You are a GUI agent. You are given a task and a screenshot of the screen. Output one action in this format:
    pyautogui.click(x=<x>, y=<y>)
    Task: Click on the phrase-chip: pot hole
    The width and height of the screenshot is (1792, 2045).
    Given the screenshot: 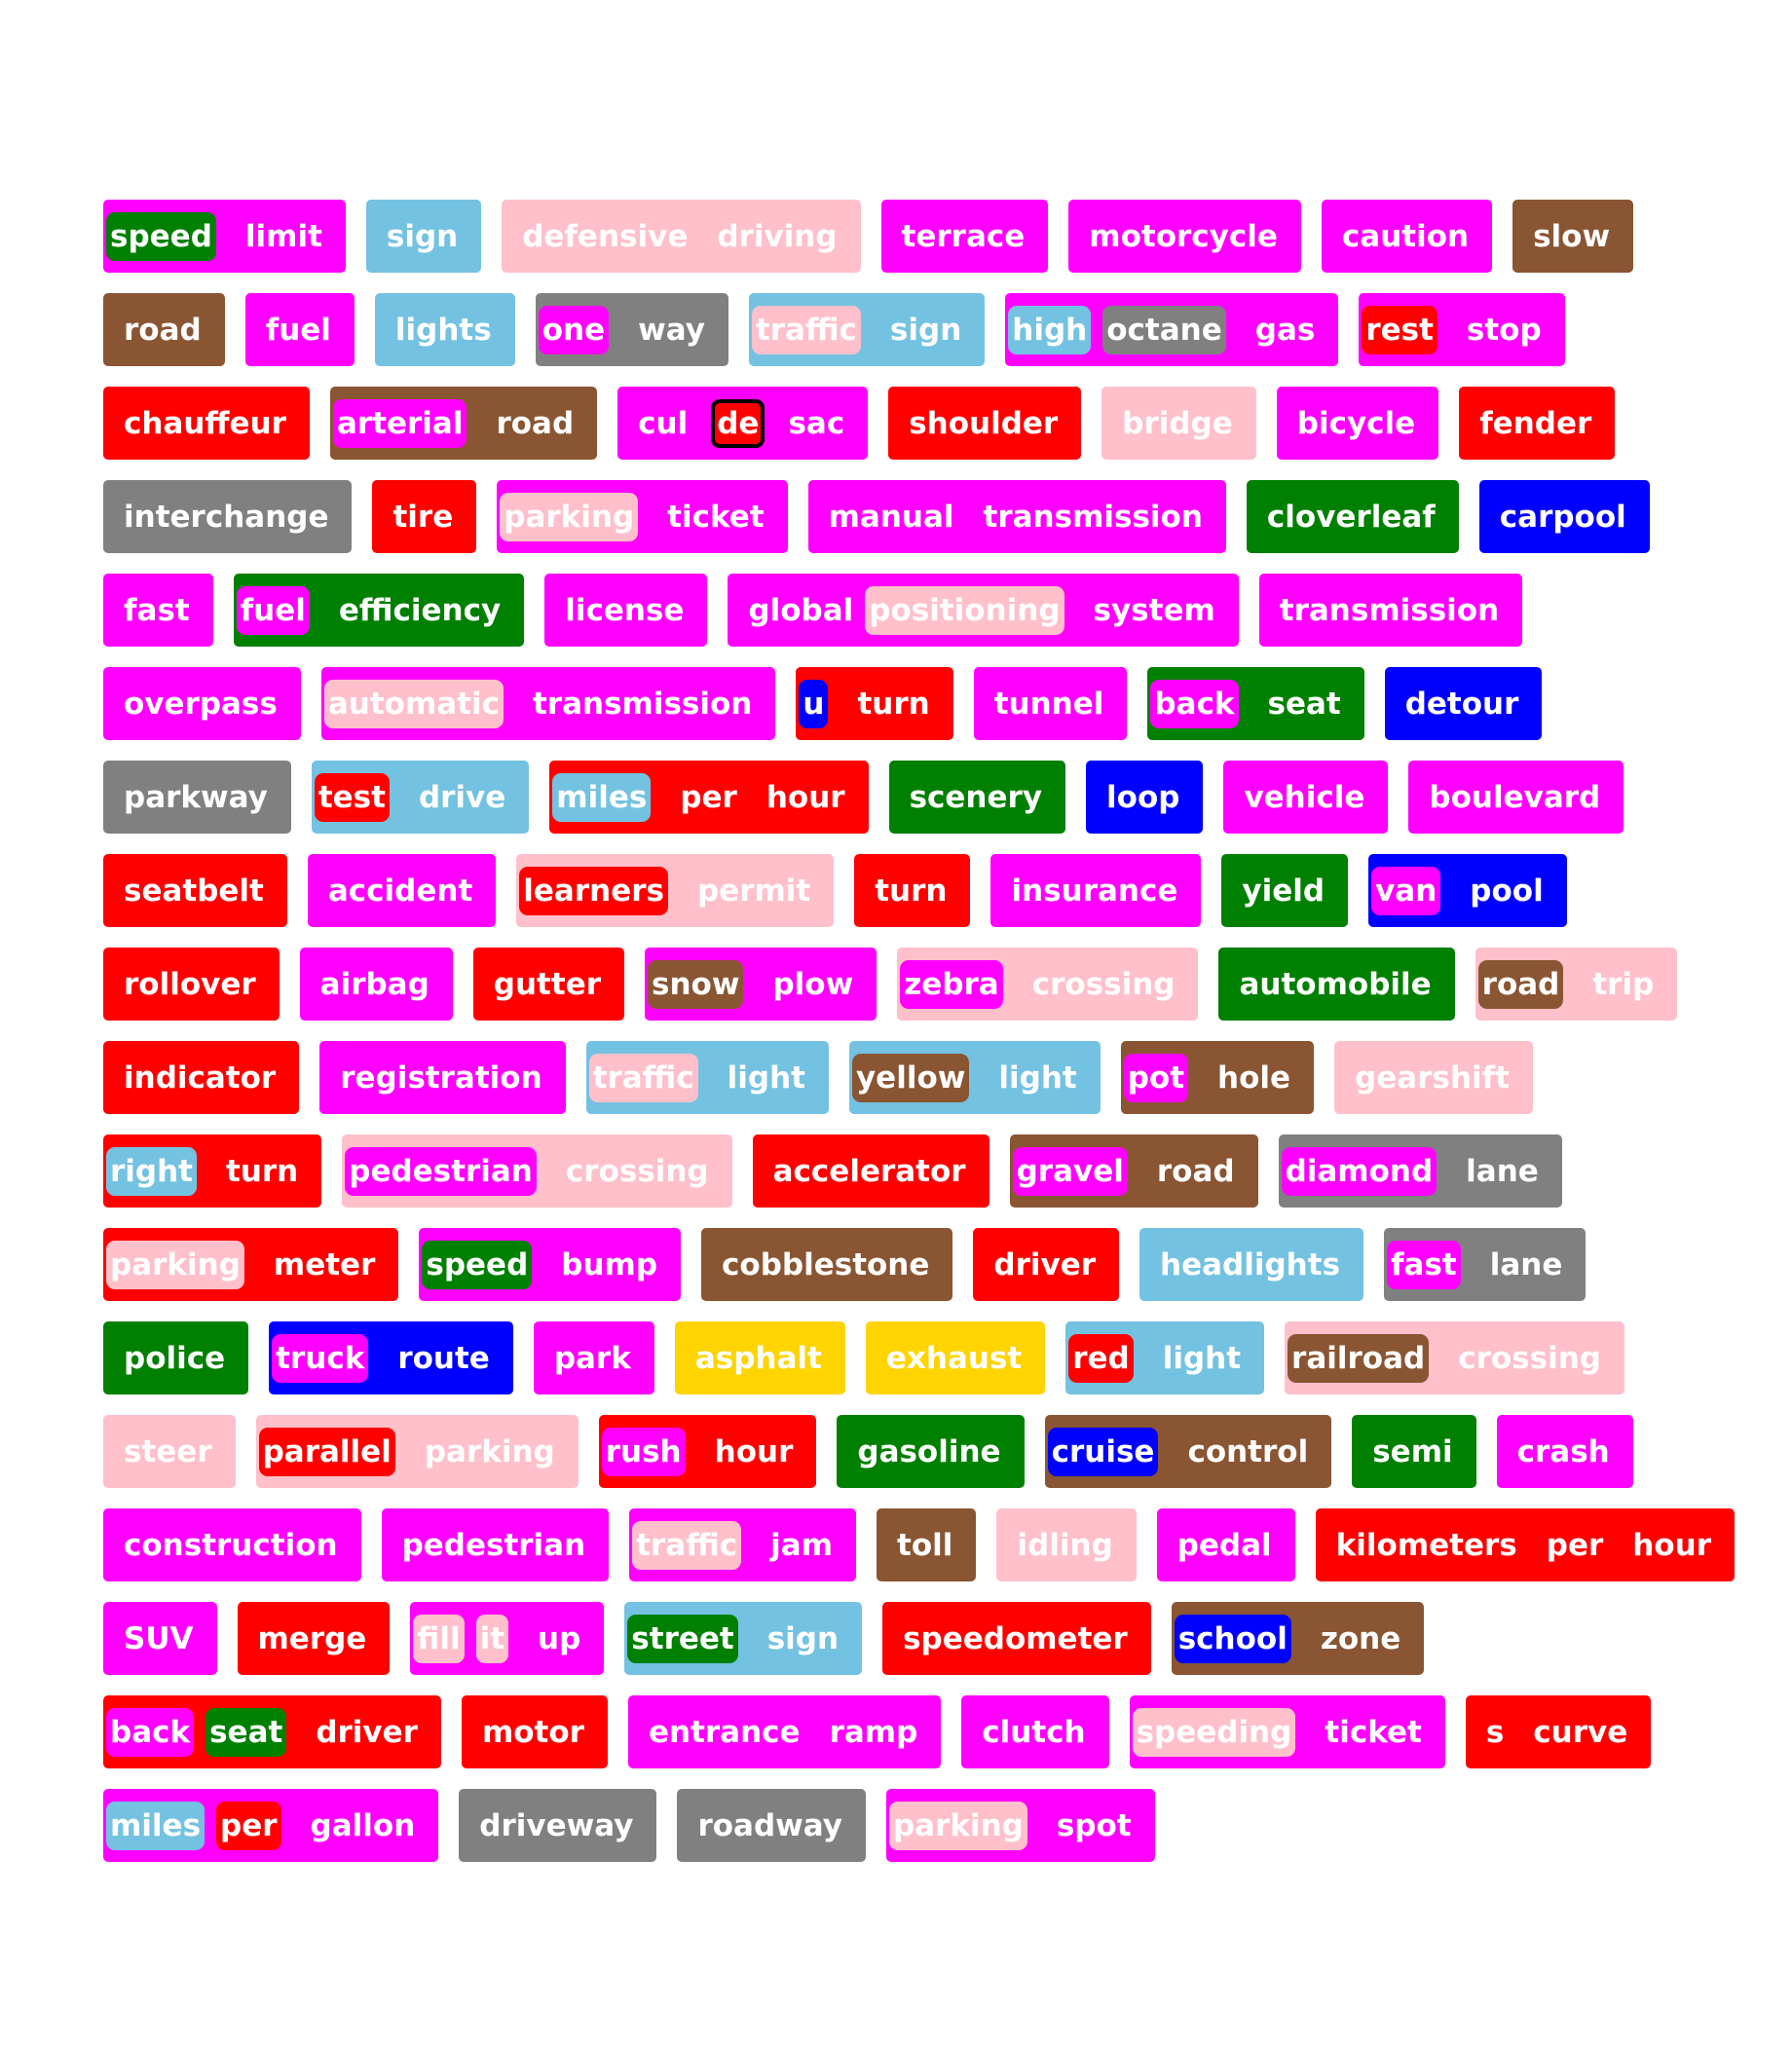 What is the action you would take?
    pyautogui.click(x=1217, y=1077)
    